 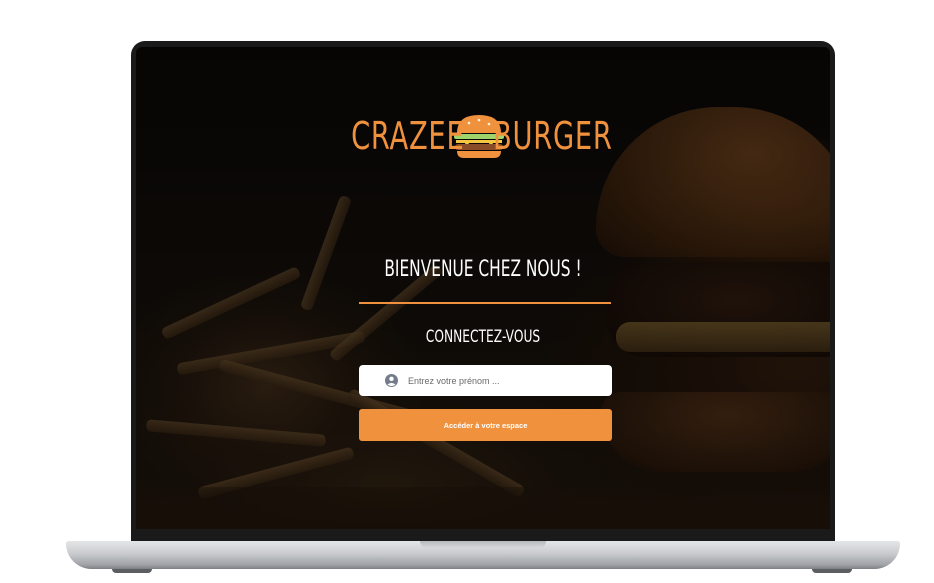 I want to click on brand-name-right: BURGER, so click(x=552, y=136).